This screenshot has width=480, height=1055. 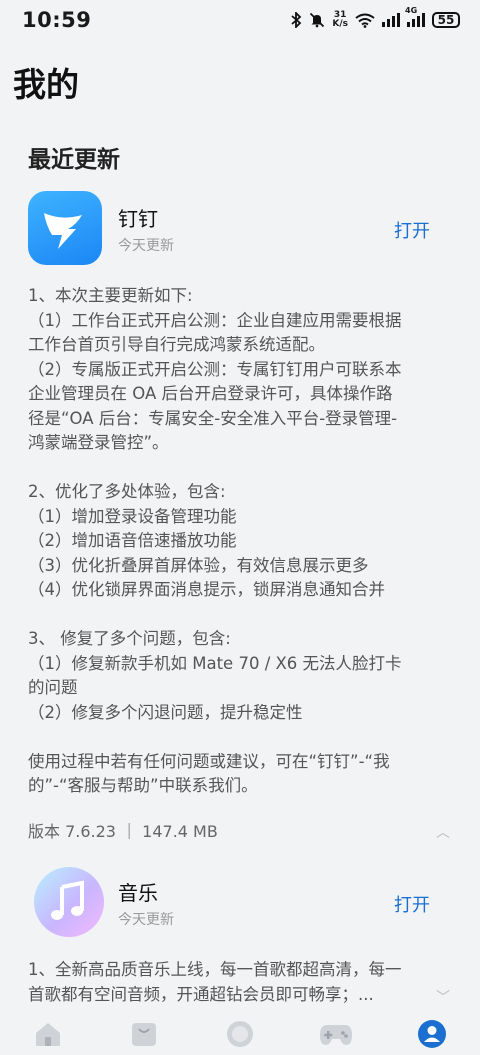 I want to click on net-speed-unit: K/s, so click(x=340, y=24).